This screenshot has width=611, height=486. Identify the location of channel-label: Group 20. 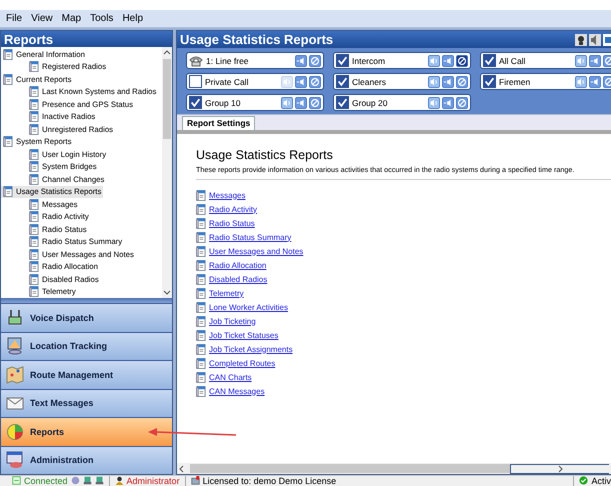
(370, 103).